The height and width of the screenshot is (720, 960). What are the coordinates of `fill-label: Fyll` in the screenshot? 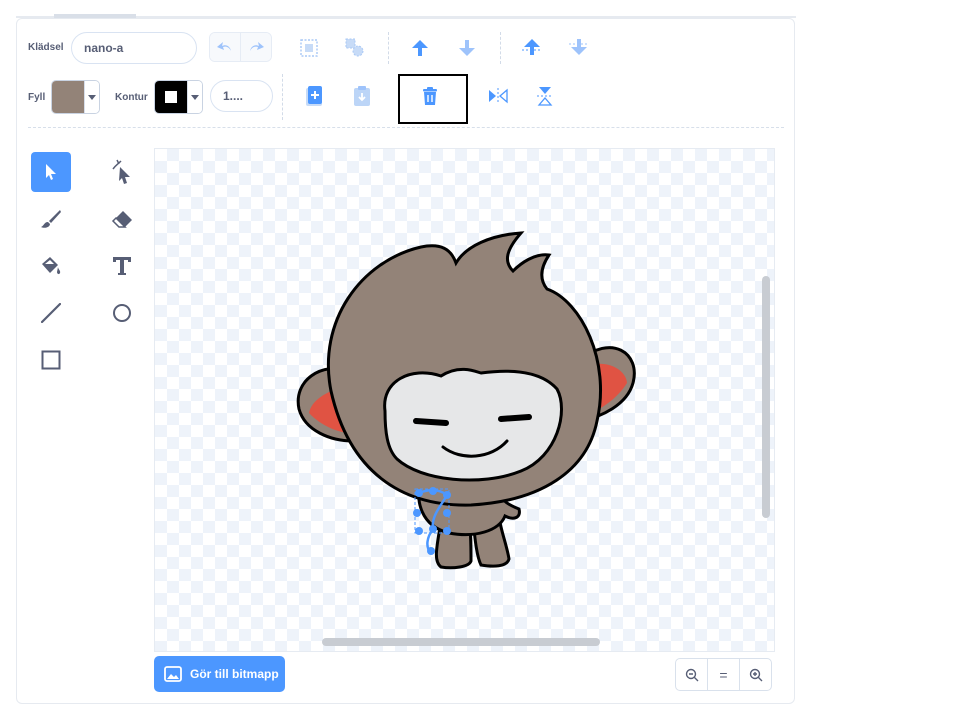 It's located at (37, 97).